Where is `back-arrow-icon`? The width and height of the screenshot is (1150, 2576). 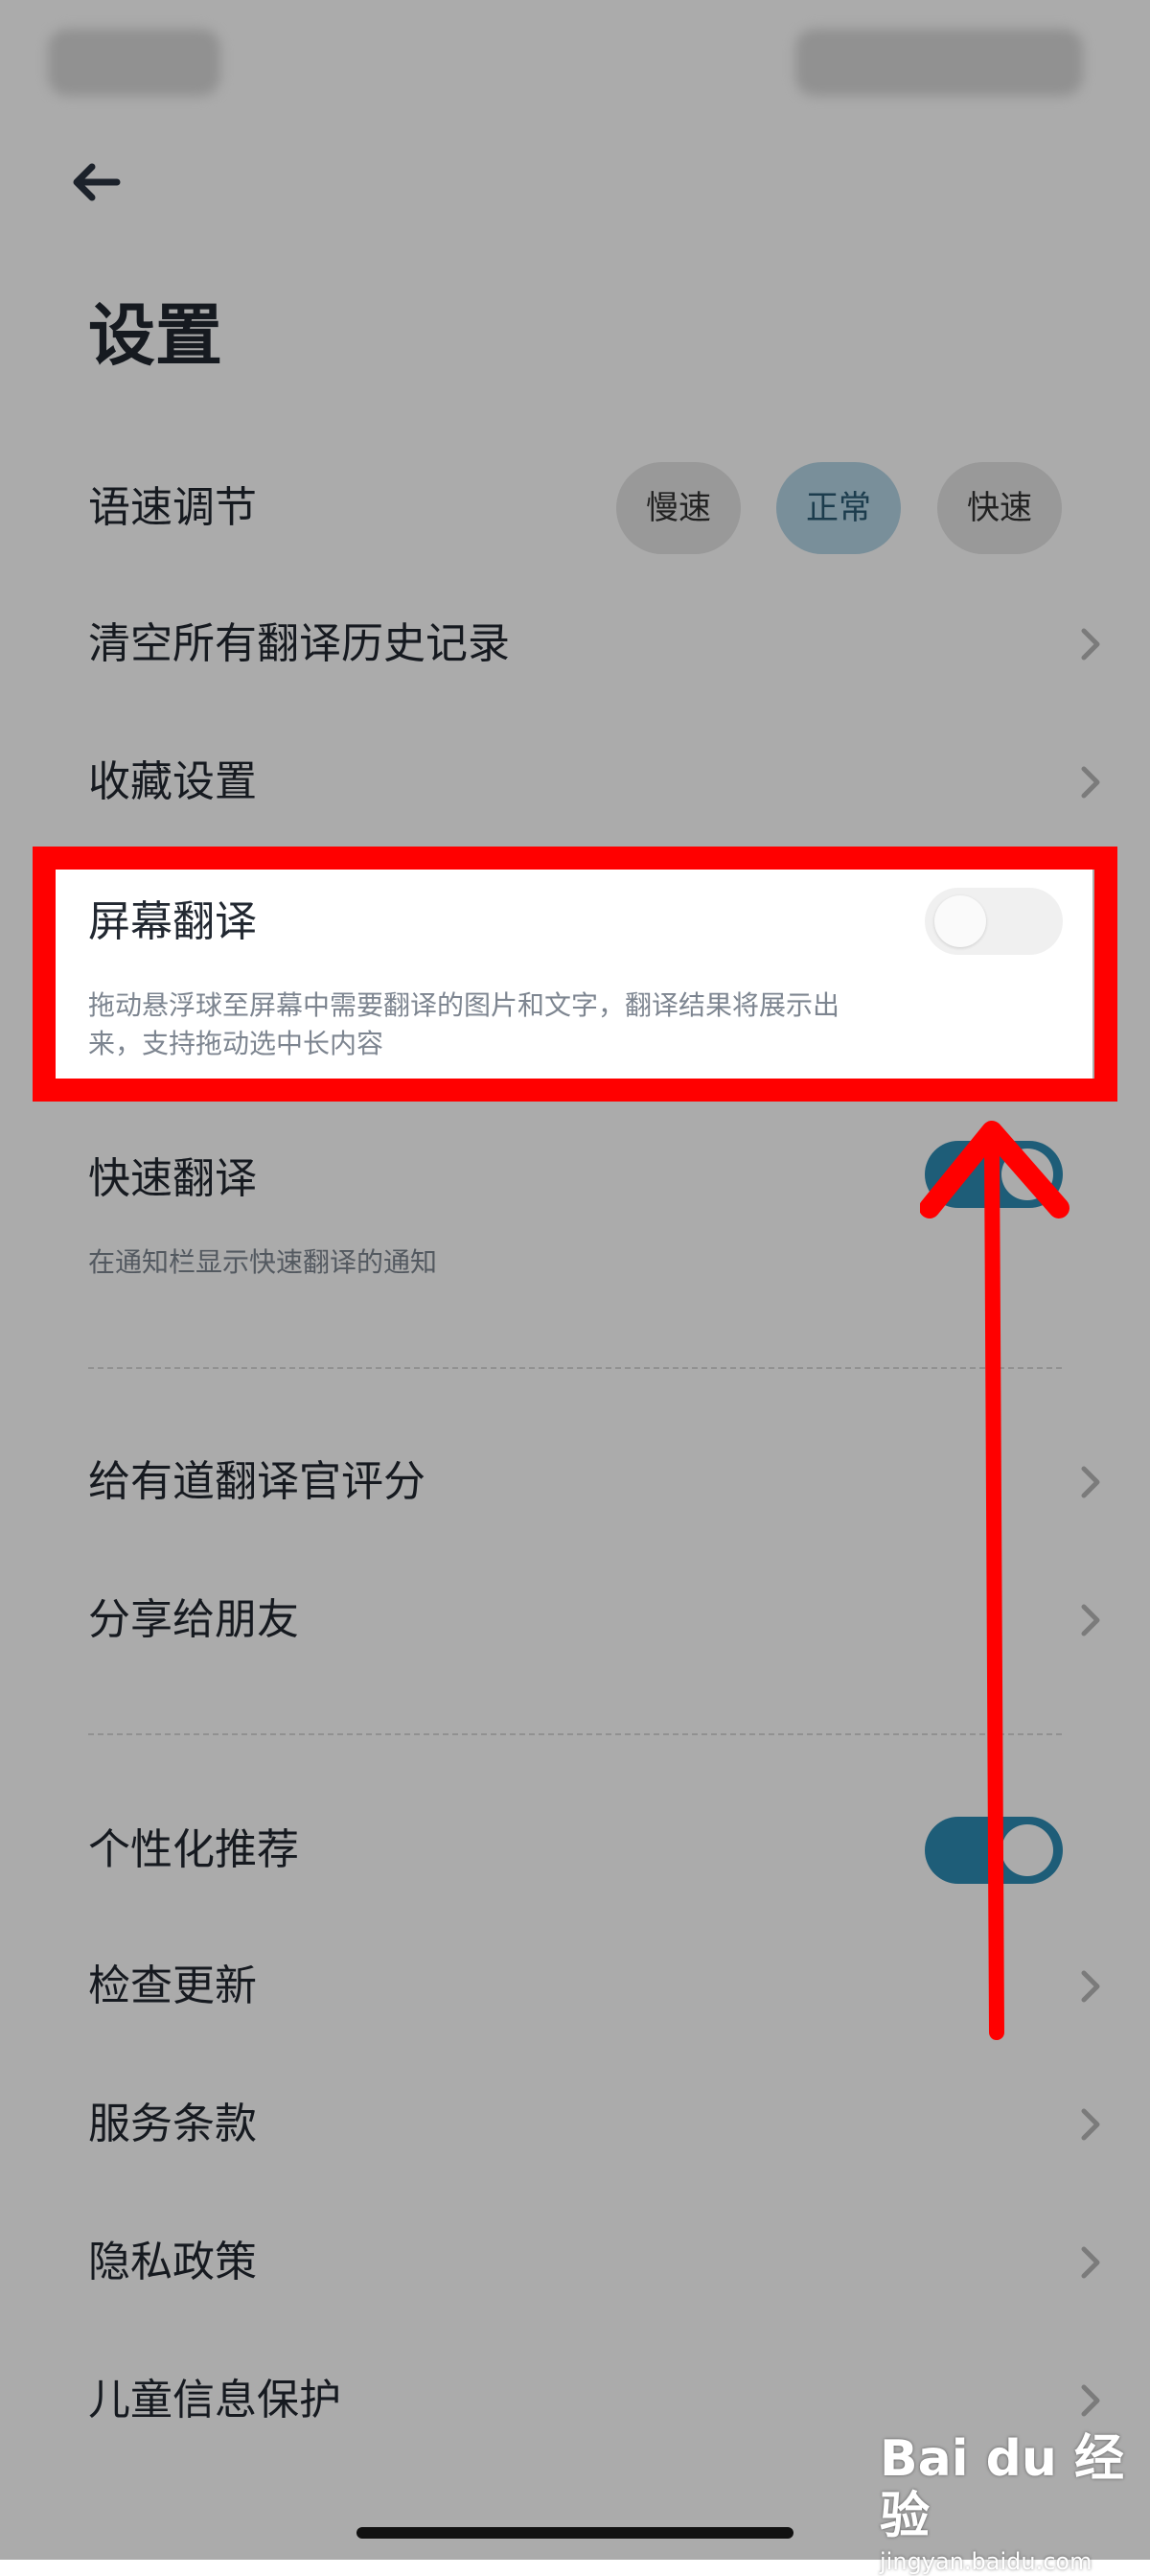 back-arrow-icon is located at coordinates (97, 182).